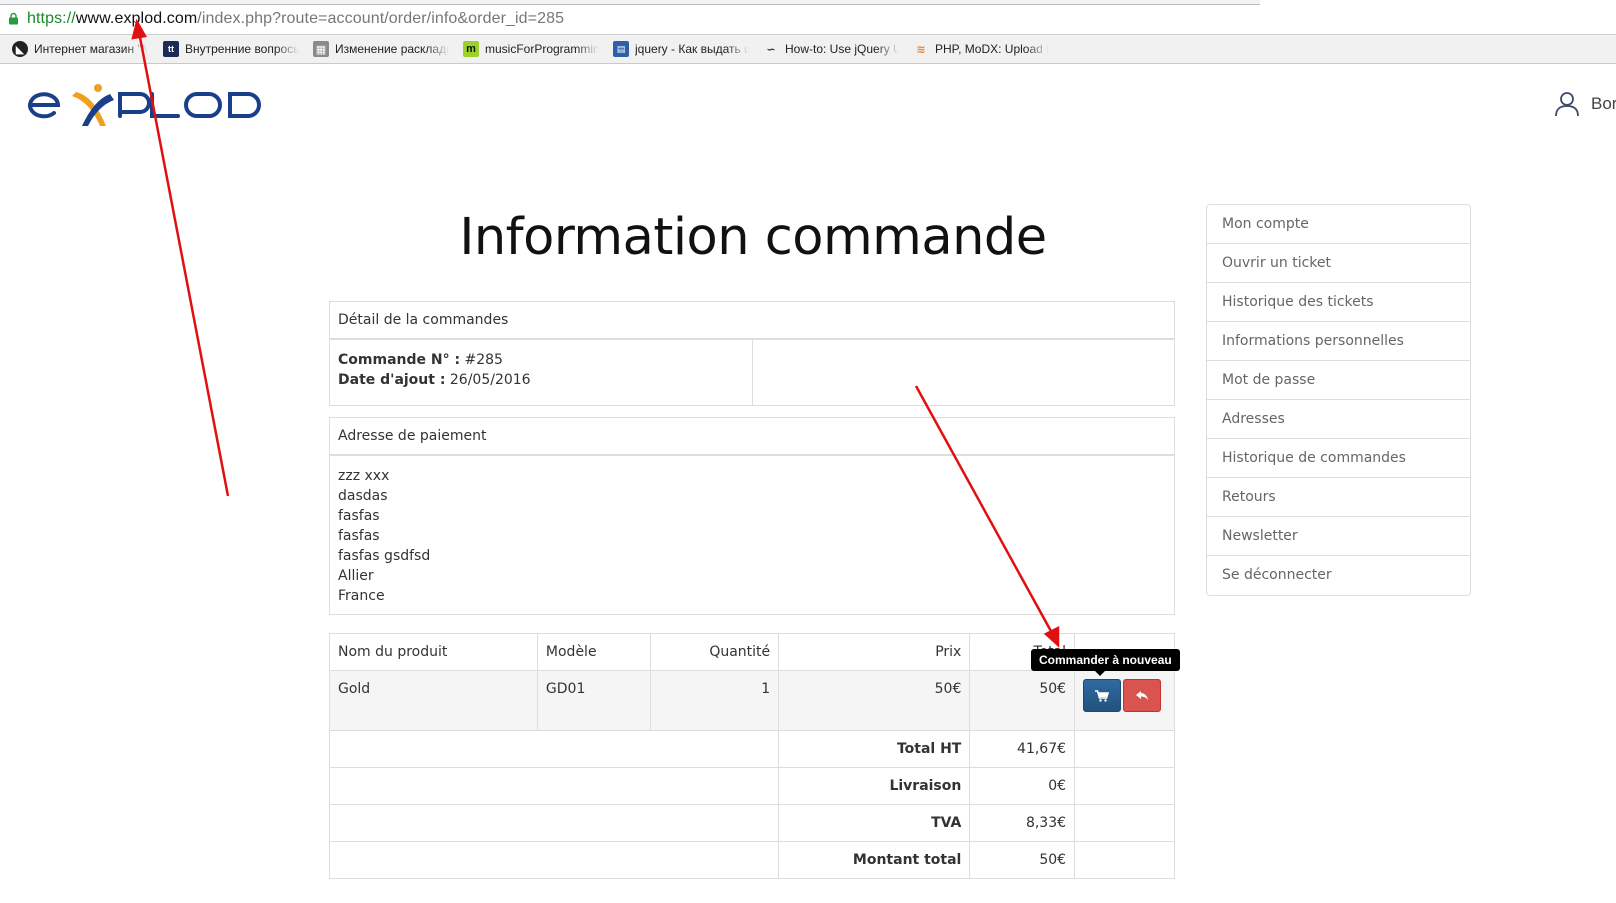  What do you see at coordinates (621, 49) in the screenshot?
I see `doc-icon: ▤` at bounding box center [621, 49].